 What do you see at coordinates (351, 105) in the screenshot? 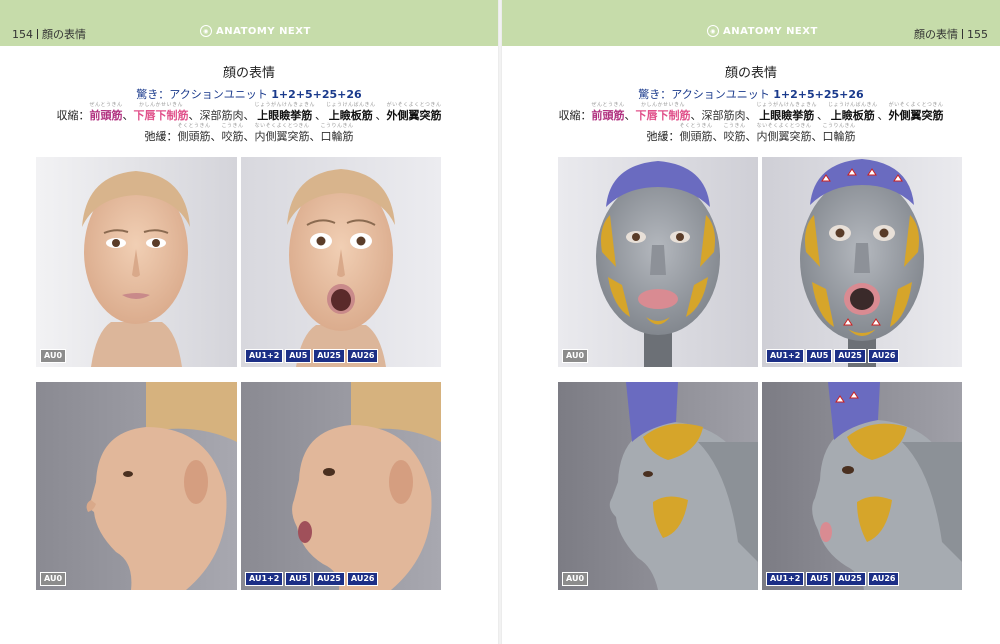
I see `ruby-text: じょうけんばんきん` at bounding box center [351, 105].